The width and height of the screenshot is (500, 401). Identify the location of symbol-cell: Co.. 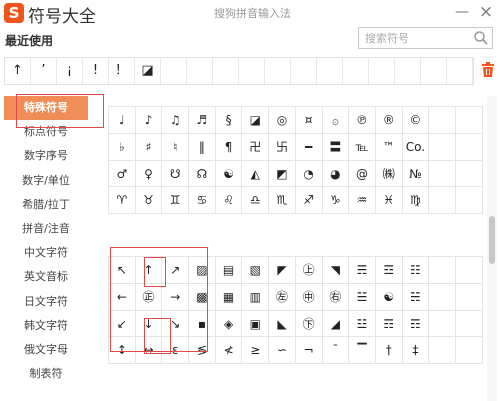
(416, 147).